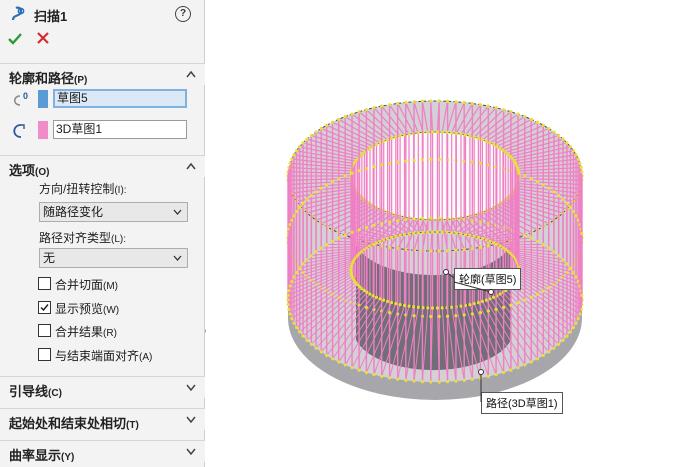 The image size is (700, 467). I want to click on curvature-display-label: 曲率显示, so click(35, 455).